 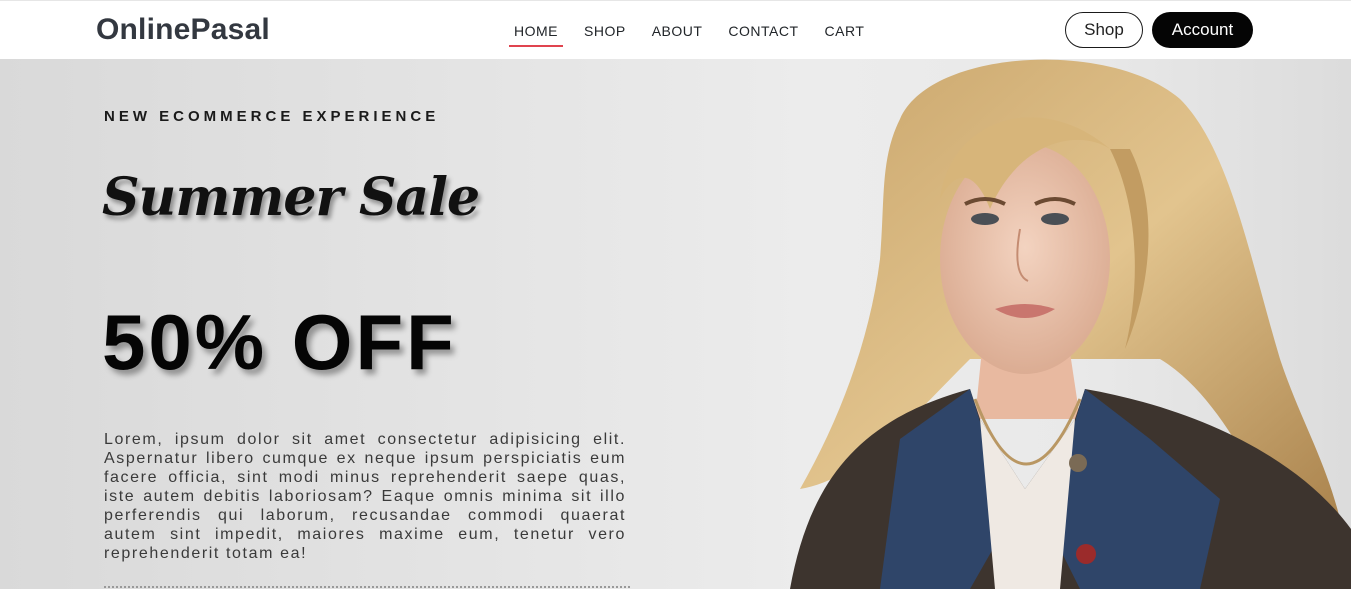 I want to click on main-nav: HOME SHOP ABOUT CONTACT CART, so click(x=693, y=35).